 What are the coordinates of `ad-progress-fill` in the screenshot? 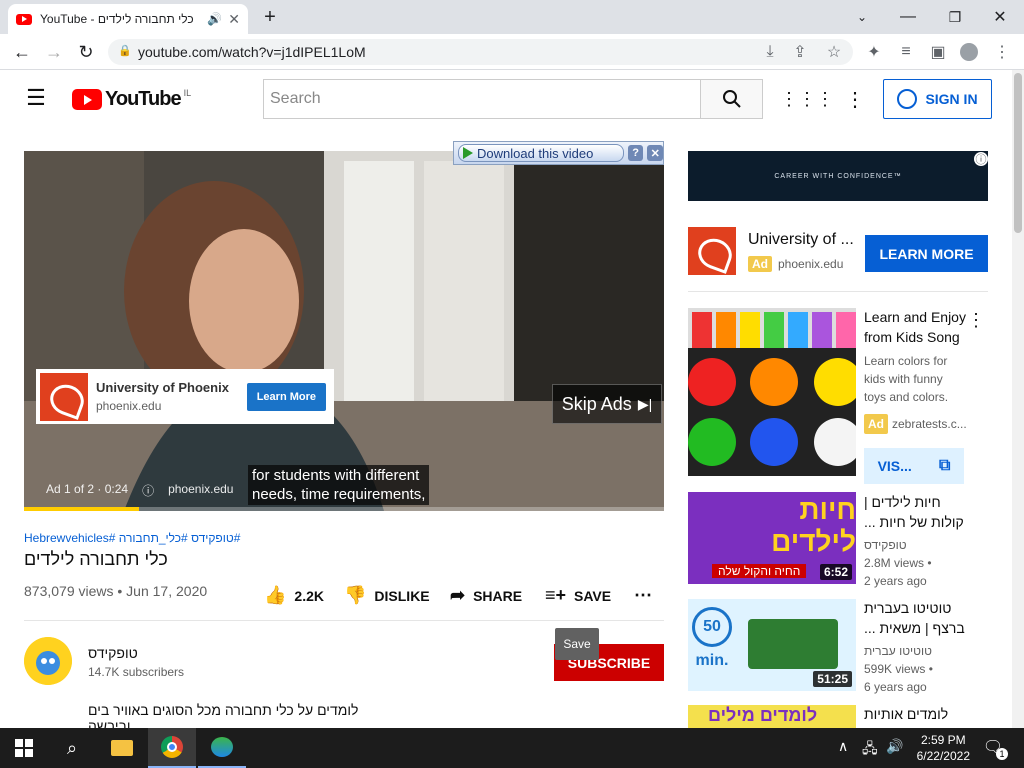 It's located at (82, 509).